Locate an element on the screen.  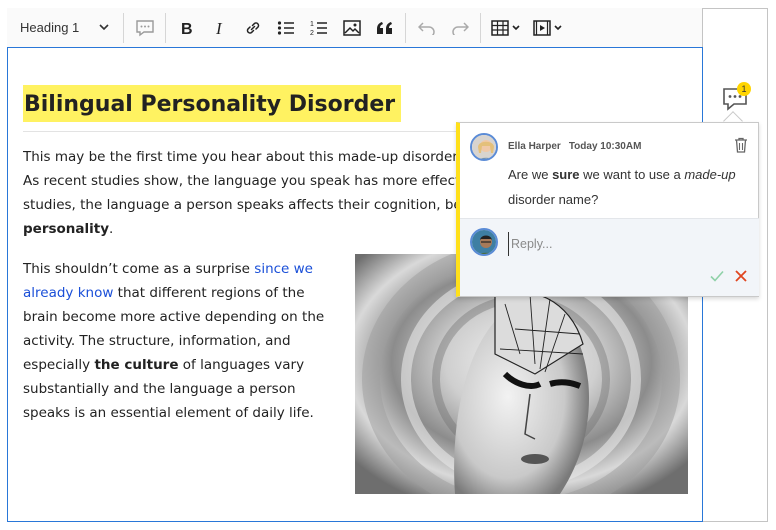
table-icon is located at coordinates (505, 27).